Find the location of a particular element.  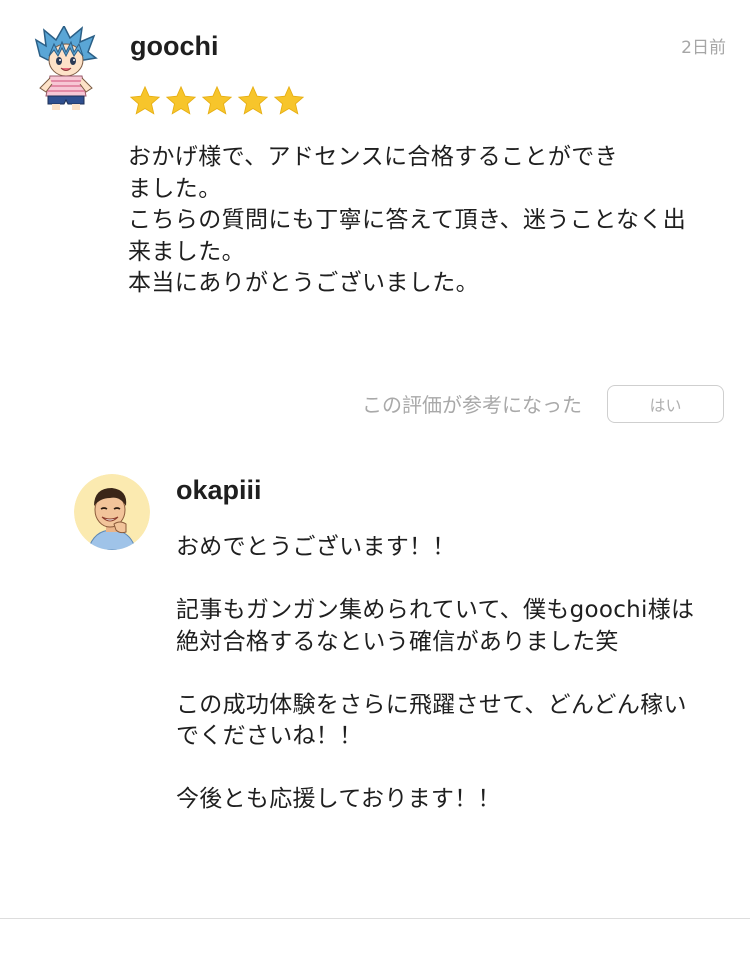

replier-name: okapiii is located at coordinates (219, 490).